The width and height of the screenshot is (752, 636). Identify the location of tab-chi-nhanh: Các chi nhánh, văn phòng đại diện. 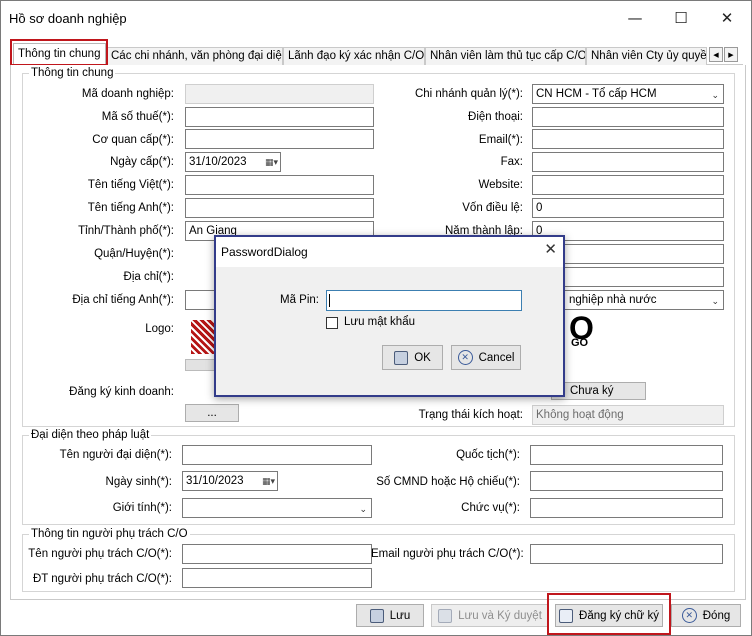
(194, 56).